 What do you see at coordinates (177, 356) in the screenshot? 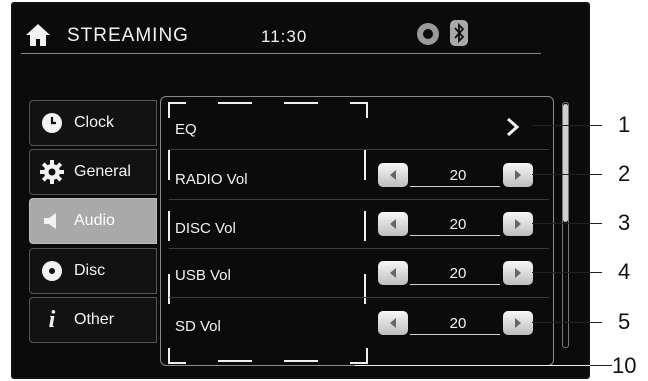
I see `frame-corner-bl` at bounding box center [177, 356].